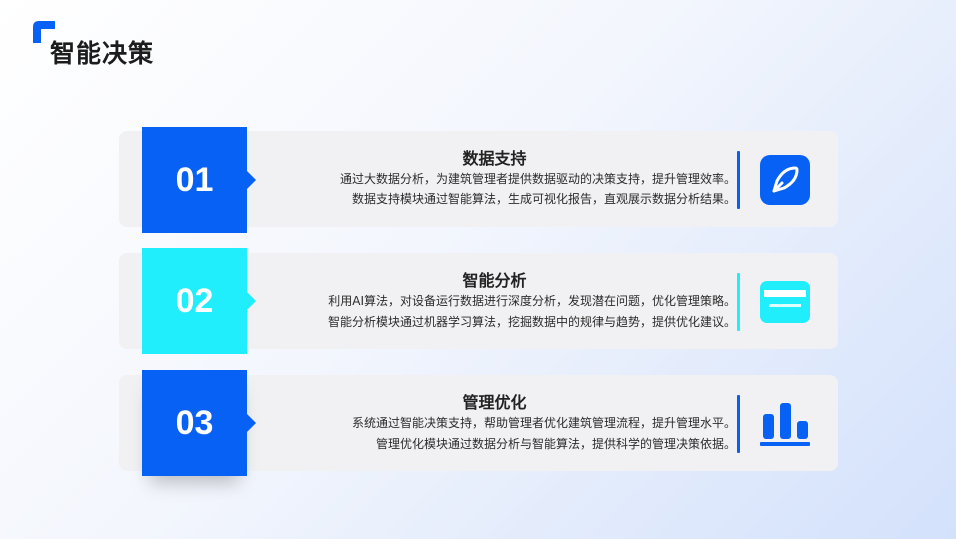 This screenshot has width=956, height=539. Describe the element at coordinates (102, 53) in the screenshot. I see `page-title: 智能决策` at that location.